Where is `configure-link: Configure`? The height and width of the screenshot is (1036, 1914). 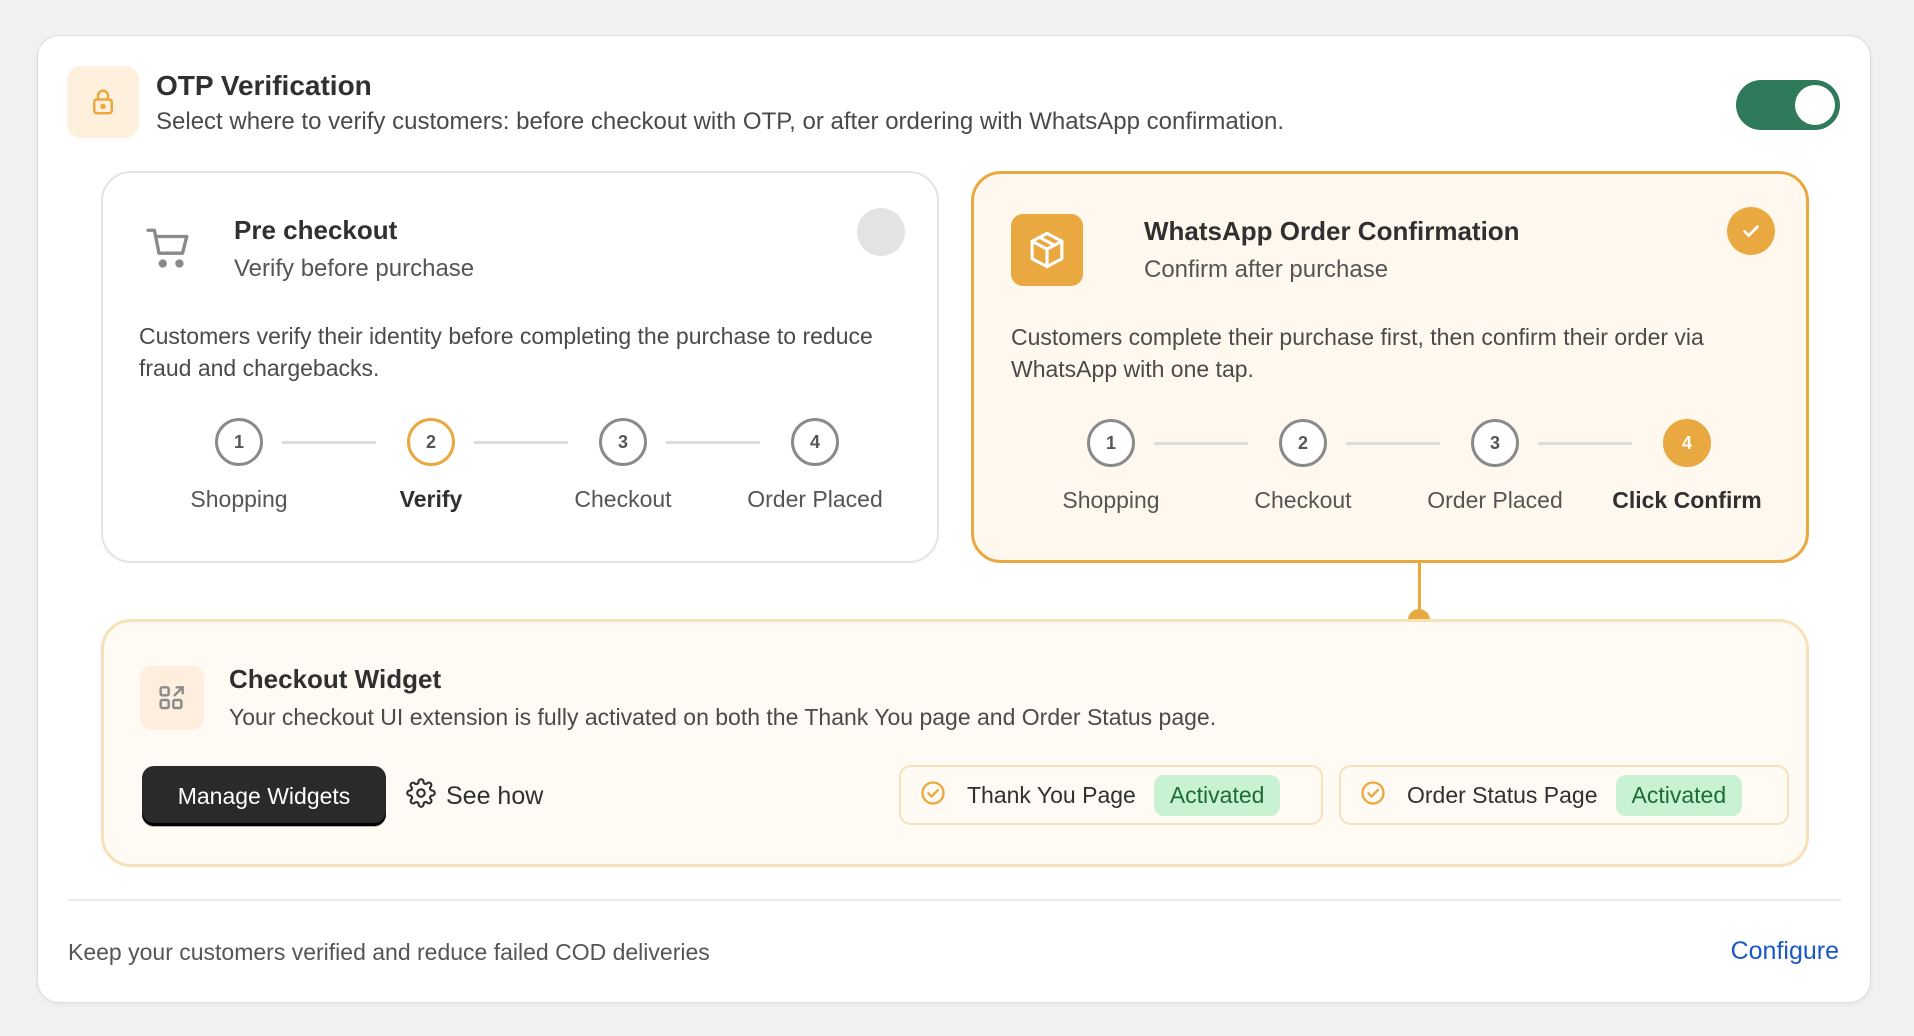
configure-link: Configure is located at coordinates (1785, 951).